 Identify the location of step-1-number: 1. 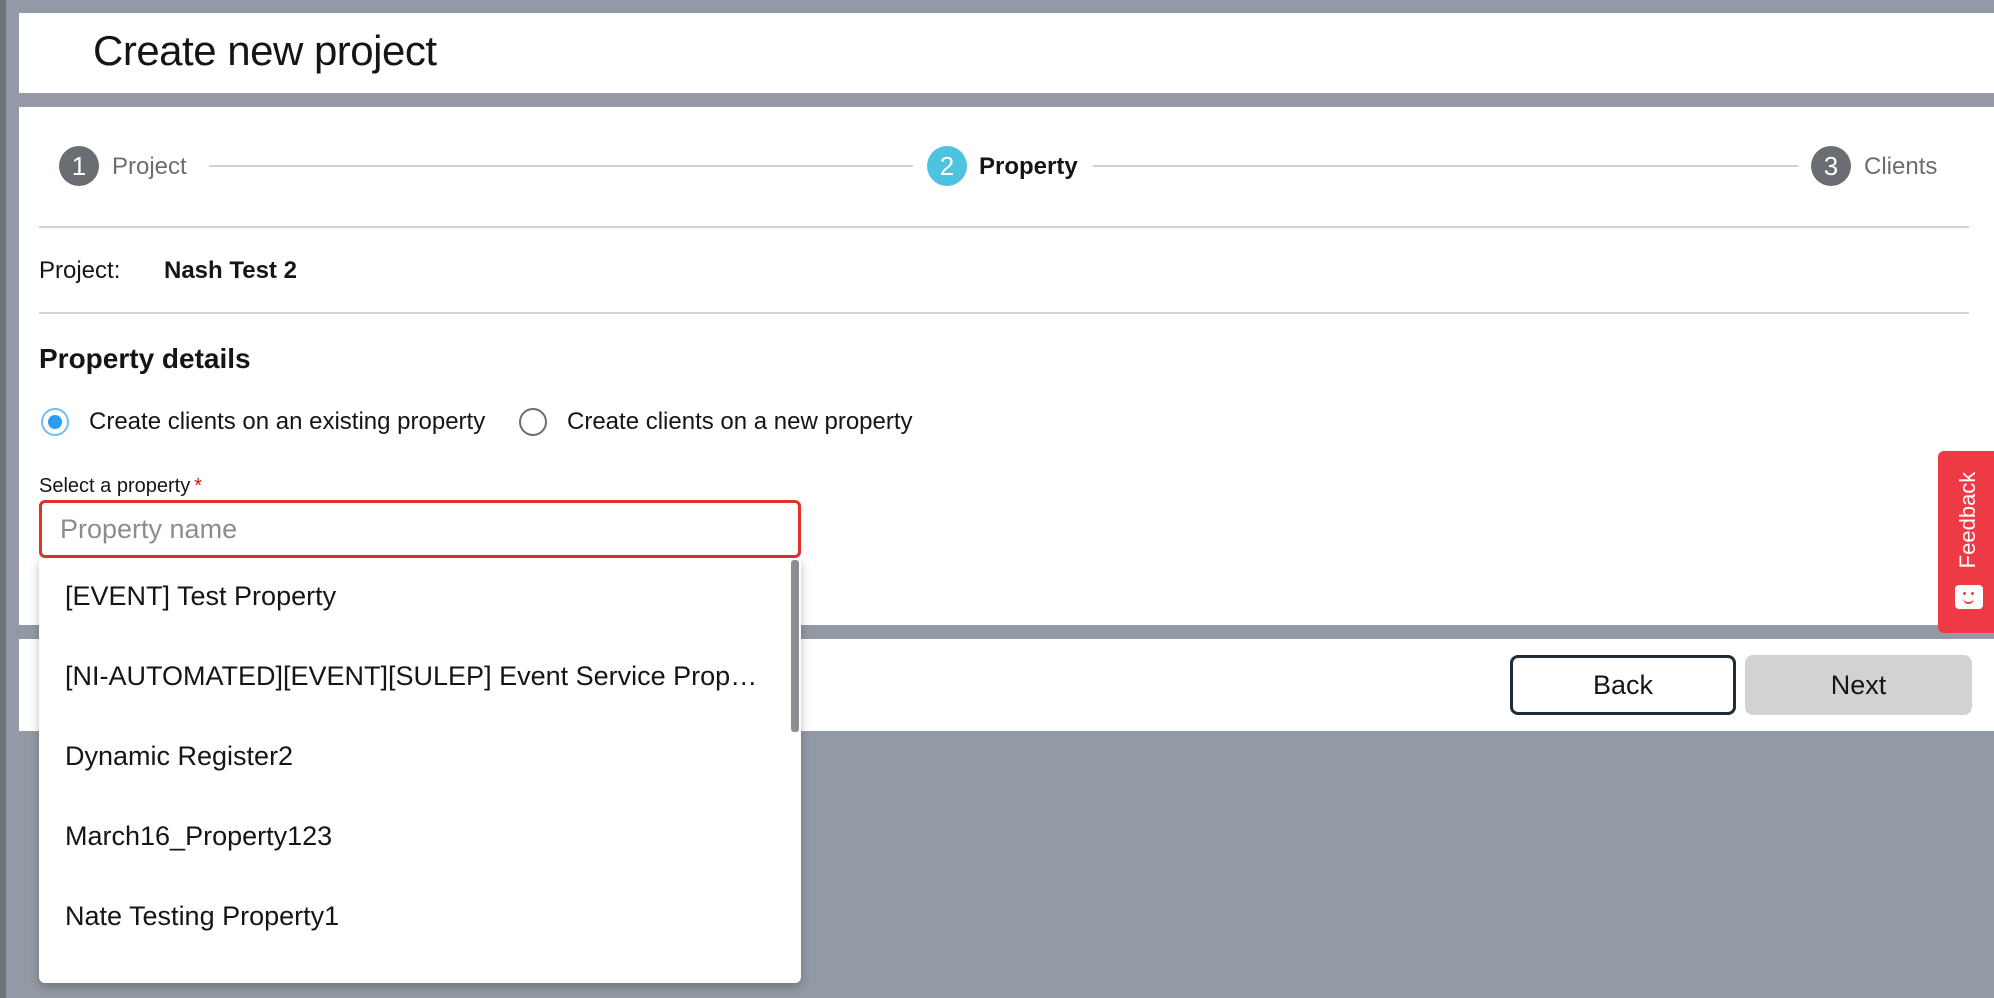
(79, 166).